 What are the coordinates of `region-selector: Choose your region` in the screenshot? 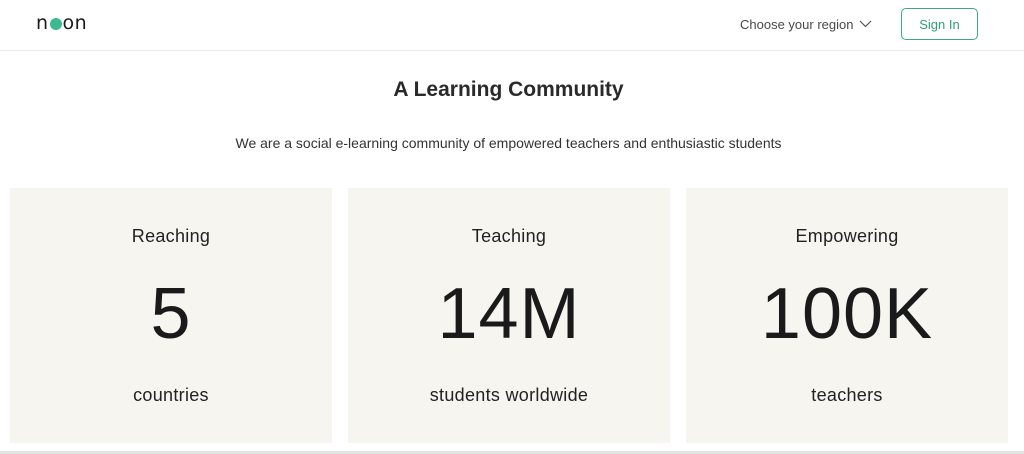 It's located at (806, 24).